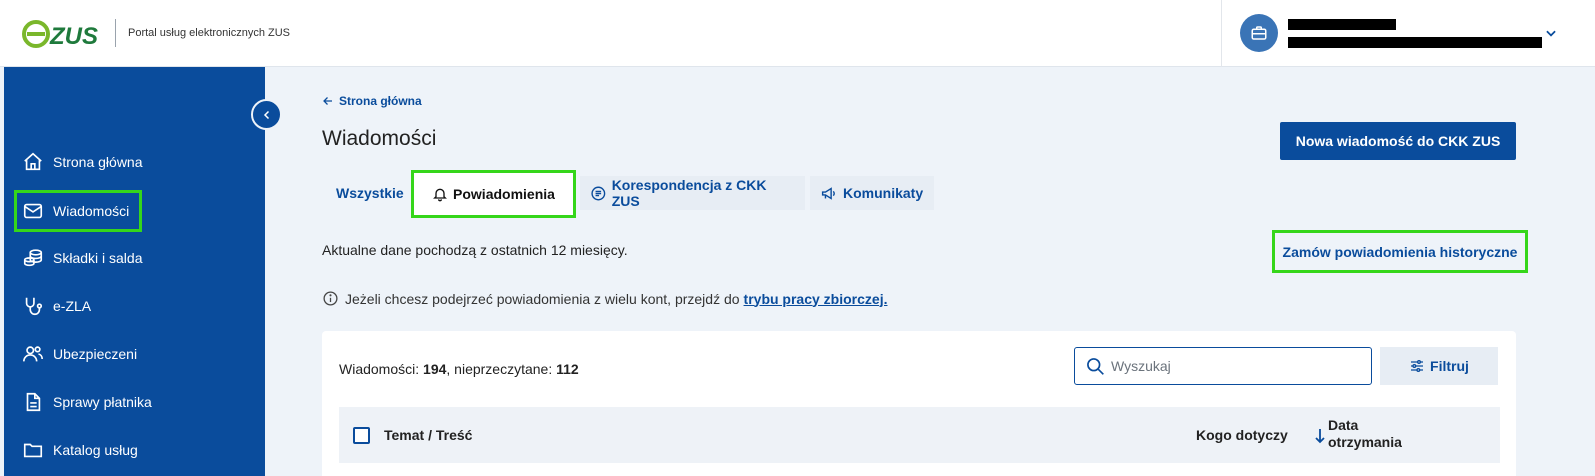 The image size is (1595, 476). What do you see at coordinates (95, 450) in the screenshot?
I see `sidebar-item-label: Katalog usług` at bounding box center [95, 450].